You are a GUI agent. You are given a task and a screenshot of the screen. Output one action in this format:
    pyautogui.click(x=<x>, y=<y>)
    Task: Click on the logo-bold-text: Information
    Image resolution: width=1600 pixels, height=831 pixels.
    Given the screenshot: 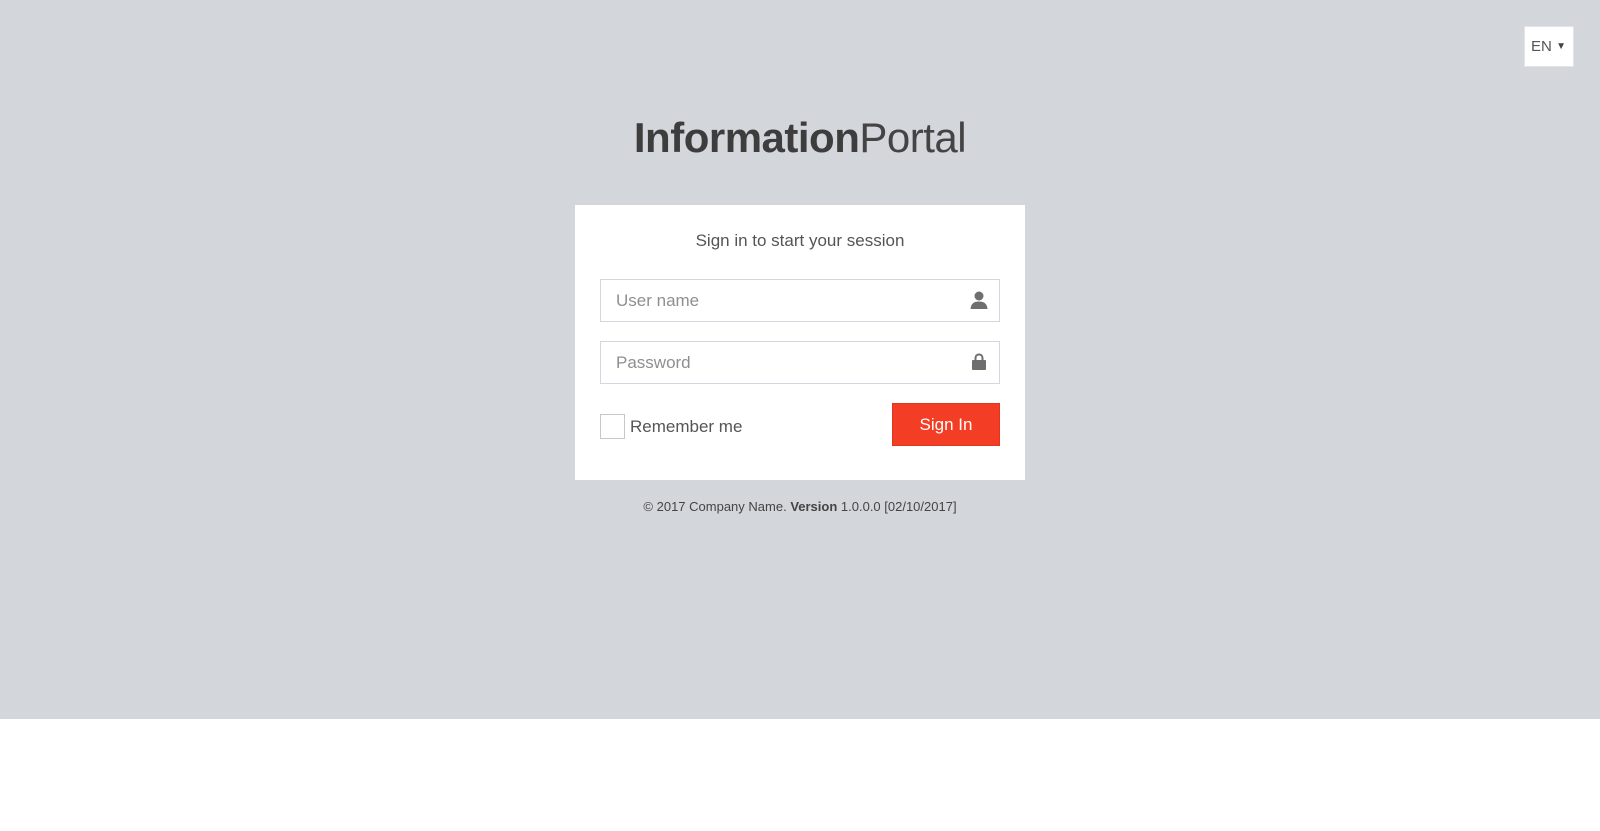 What is the action you would take?
    pyautogui.click(x=746, y=137)
    